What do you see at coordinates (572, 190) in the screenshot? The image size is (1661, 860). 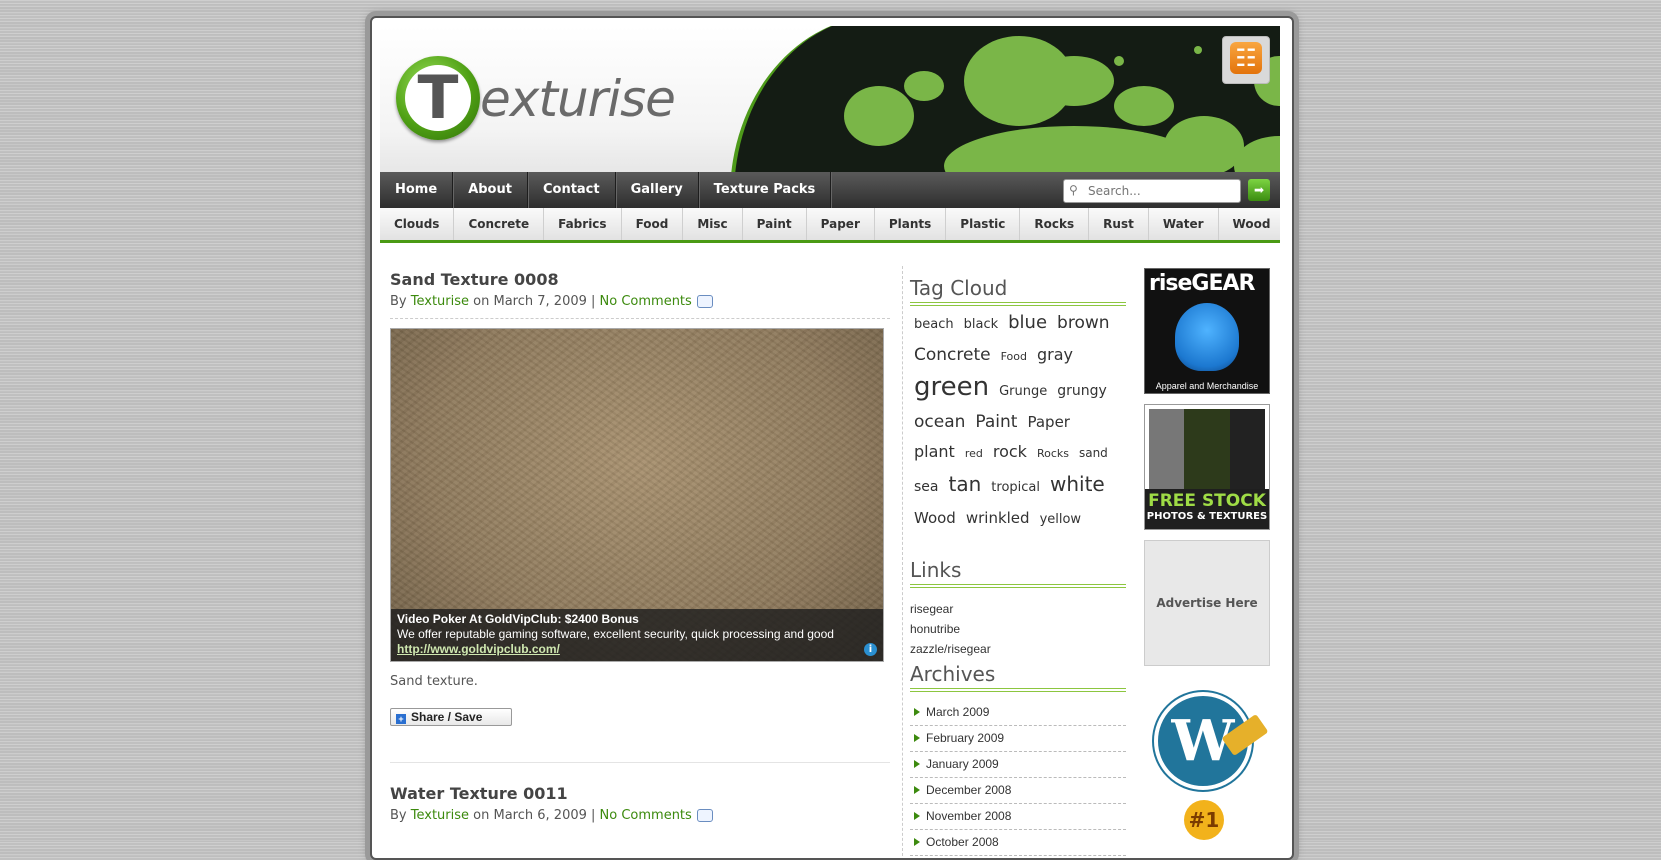 I see `nav-contact: Contact` at bounding box center [572, 190].